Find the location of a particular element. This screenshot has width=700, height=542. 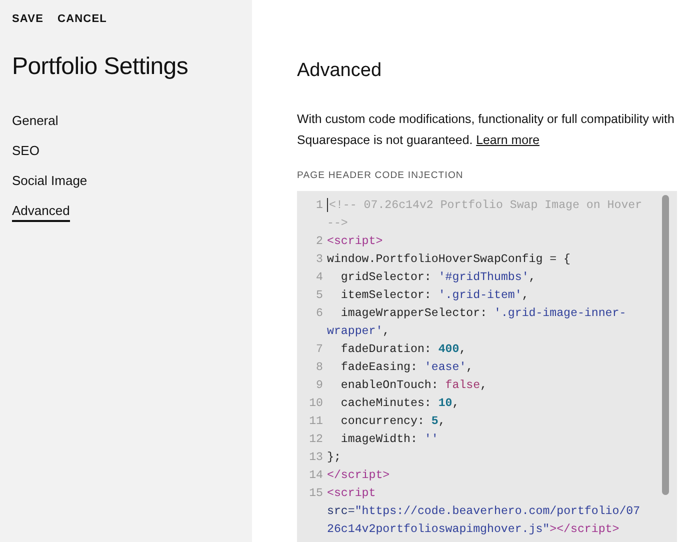

code-line: <!-- 07.26c14v2 Portfolio Swap Image on Hover --> is located at coordinates (485, 214).